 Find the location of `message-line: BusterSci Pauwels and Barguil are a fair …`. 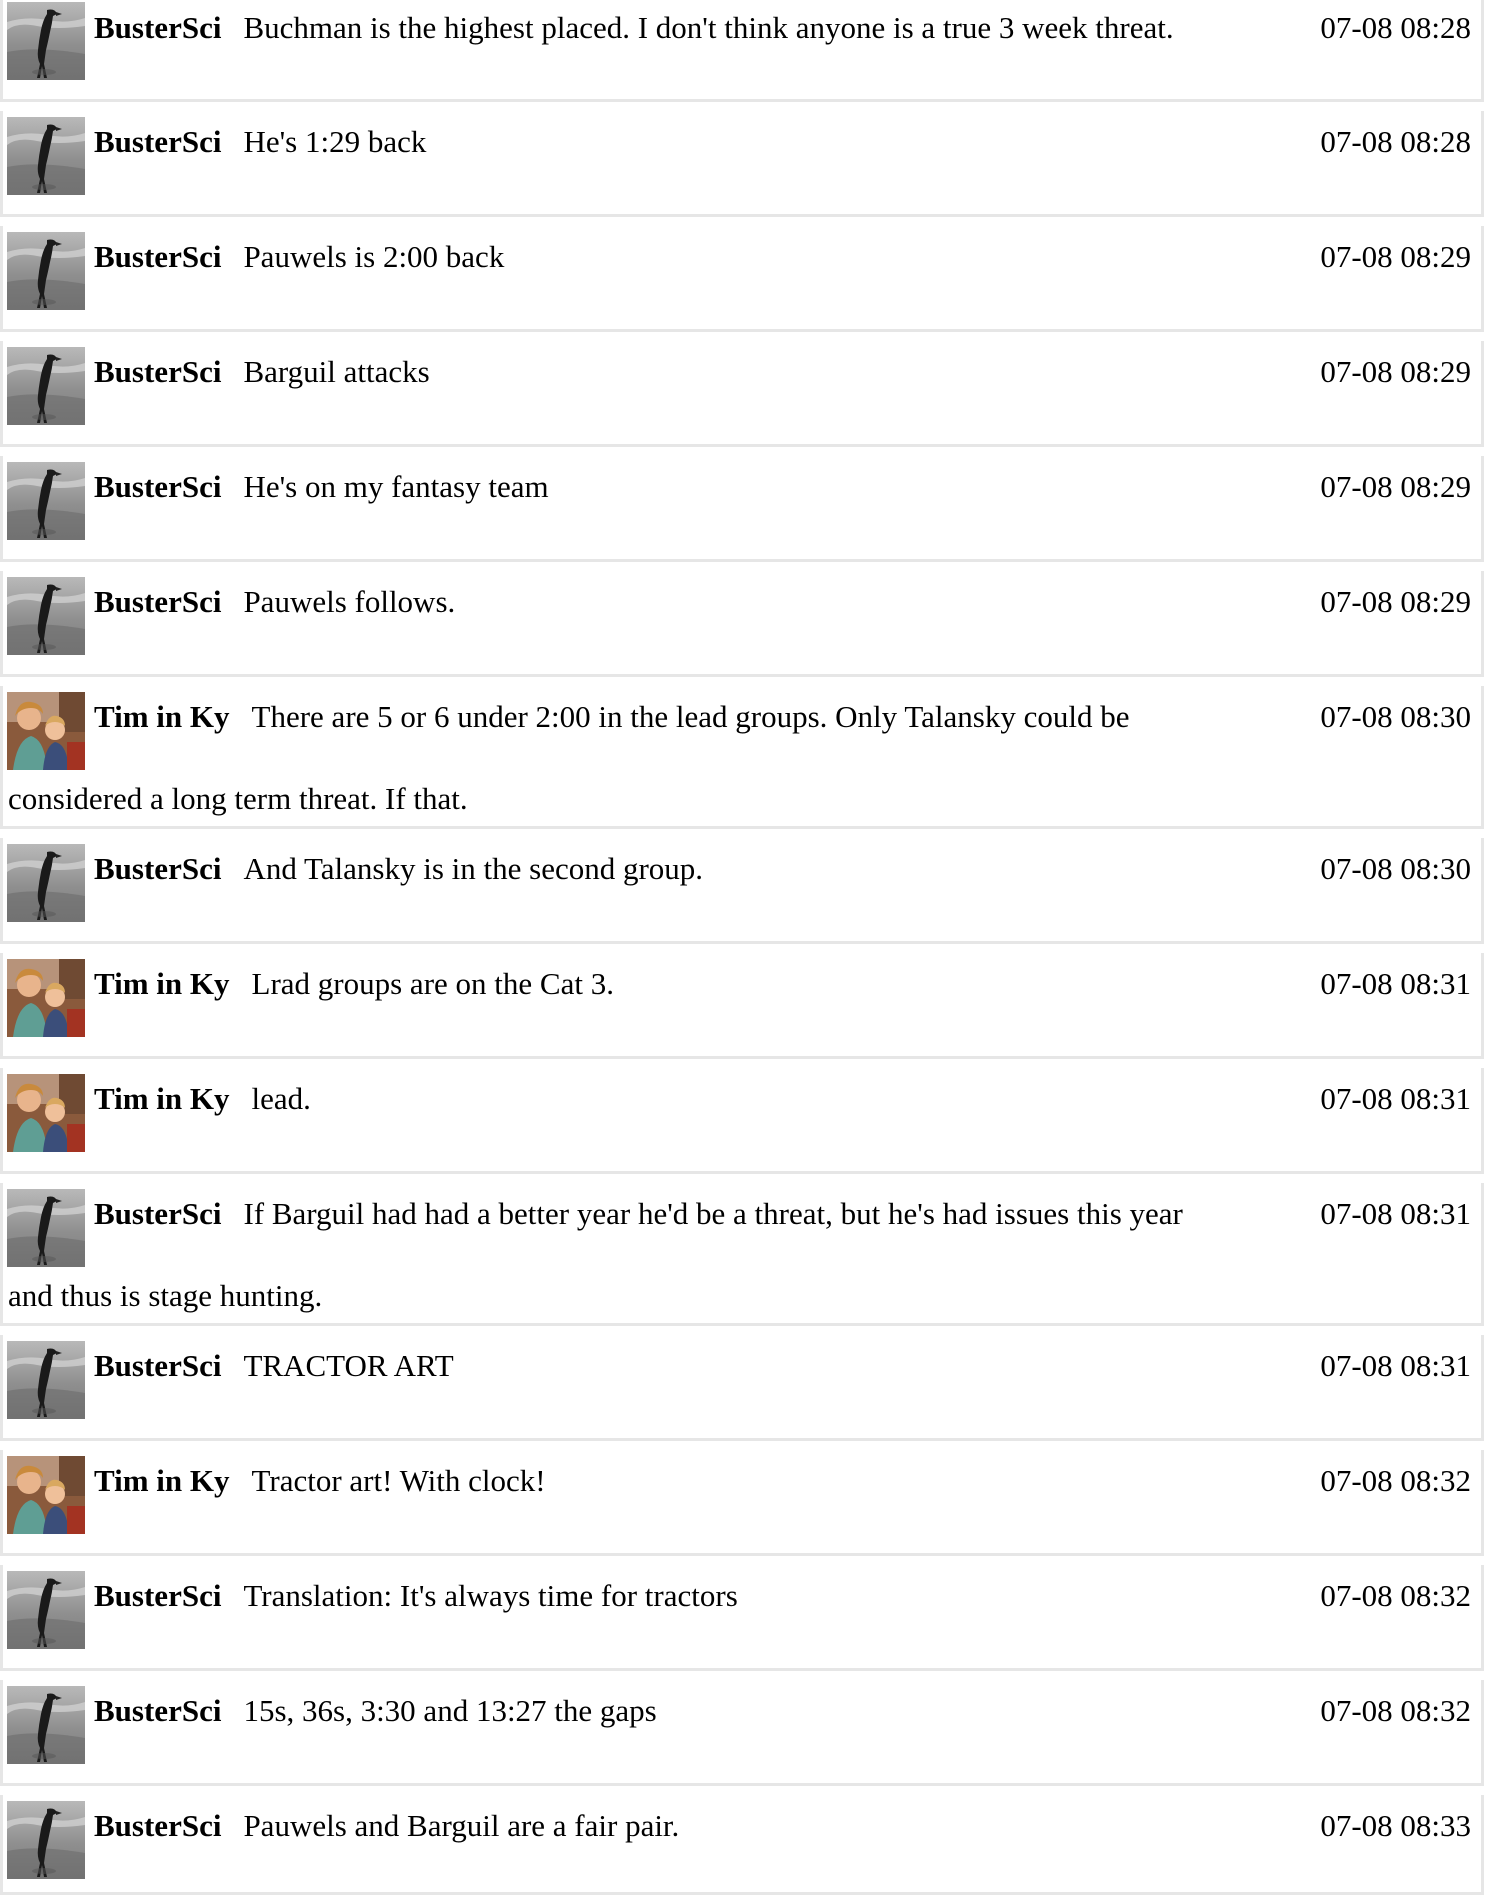

message-line: BusterSci Pauwels and Barguil are a fair … is located at coordinates (782, 1826).